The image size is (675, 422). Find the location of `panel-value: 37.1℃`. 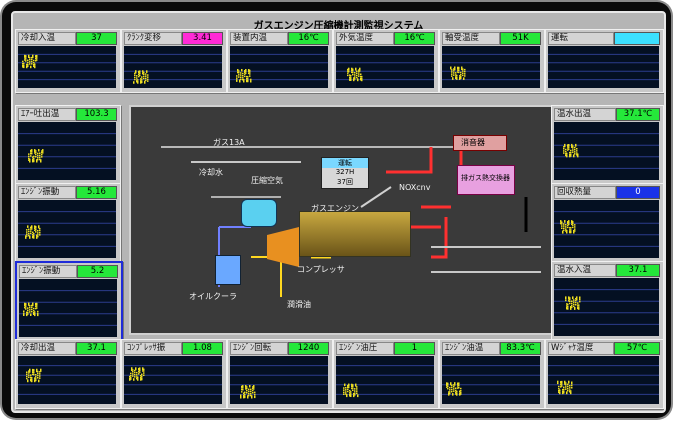

panel-value: 37.1℃ is located at coordinates (638, 114).